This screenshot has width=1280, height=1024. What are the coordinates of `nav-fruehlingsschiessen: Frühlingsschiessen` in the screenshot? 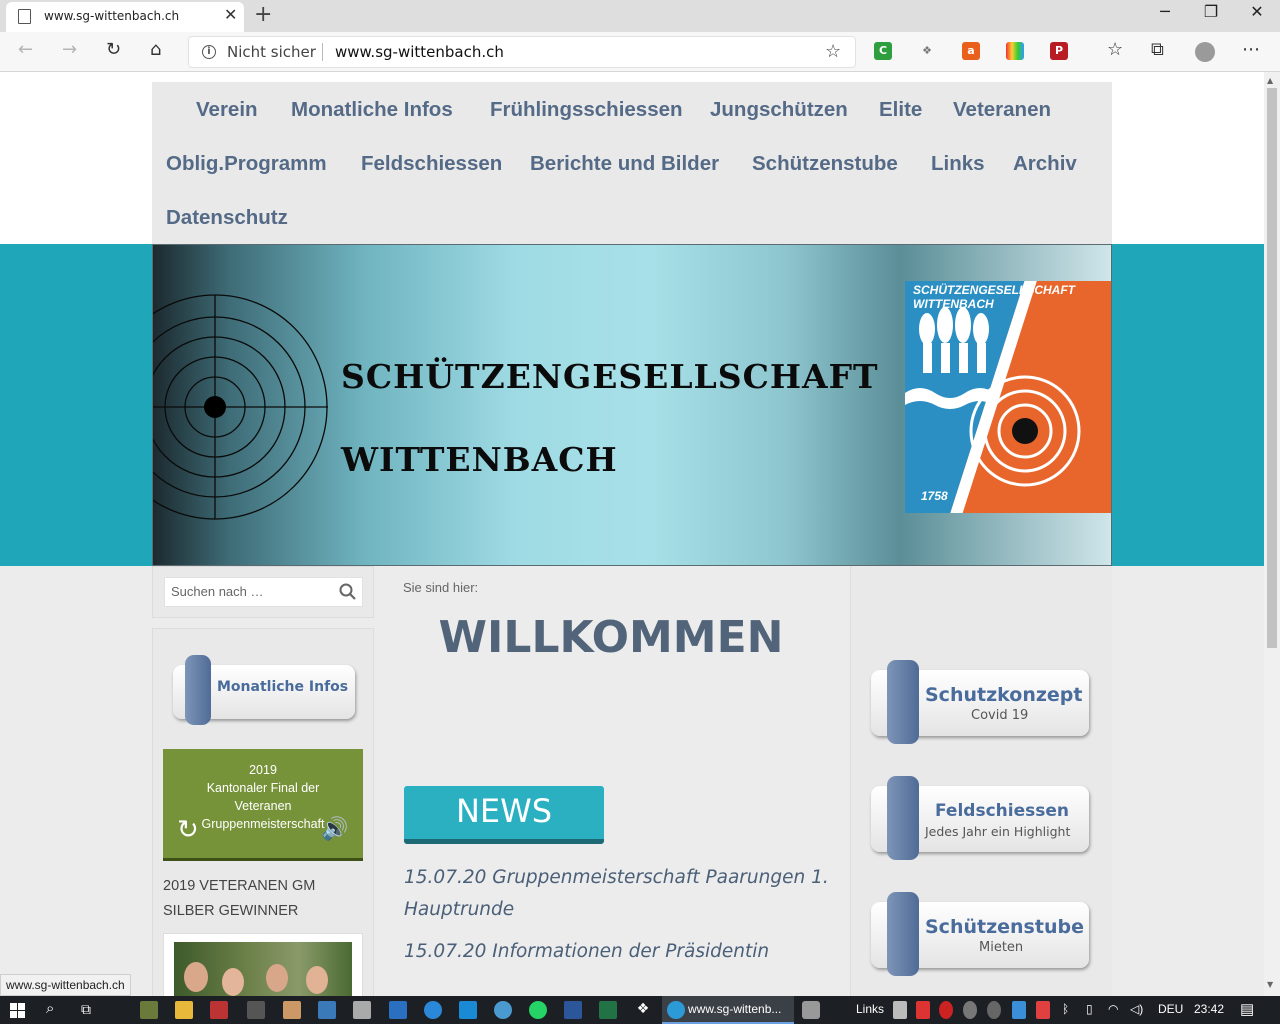 It's located at (586, 110).